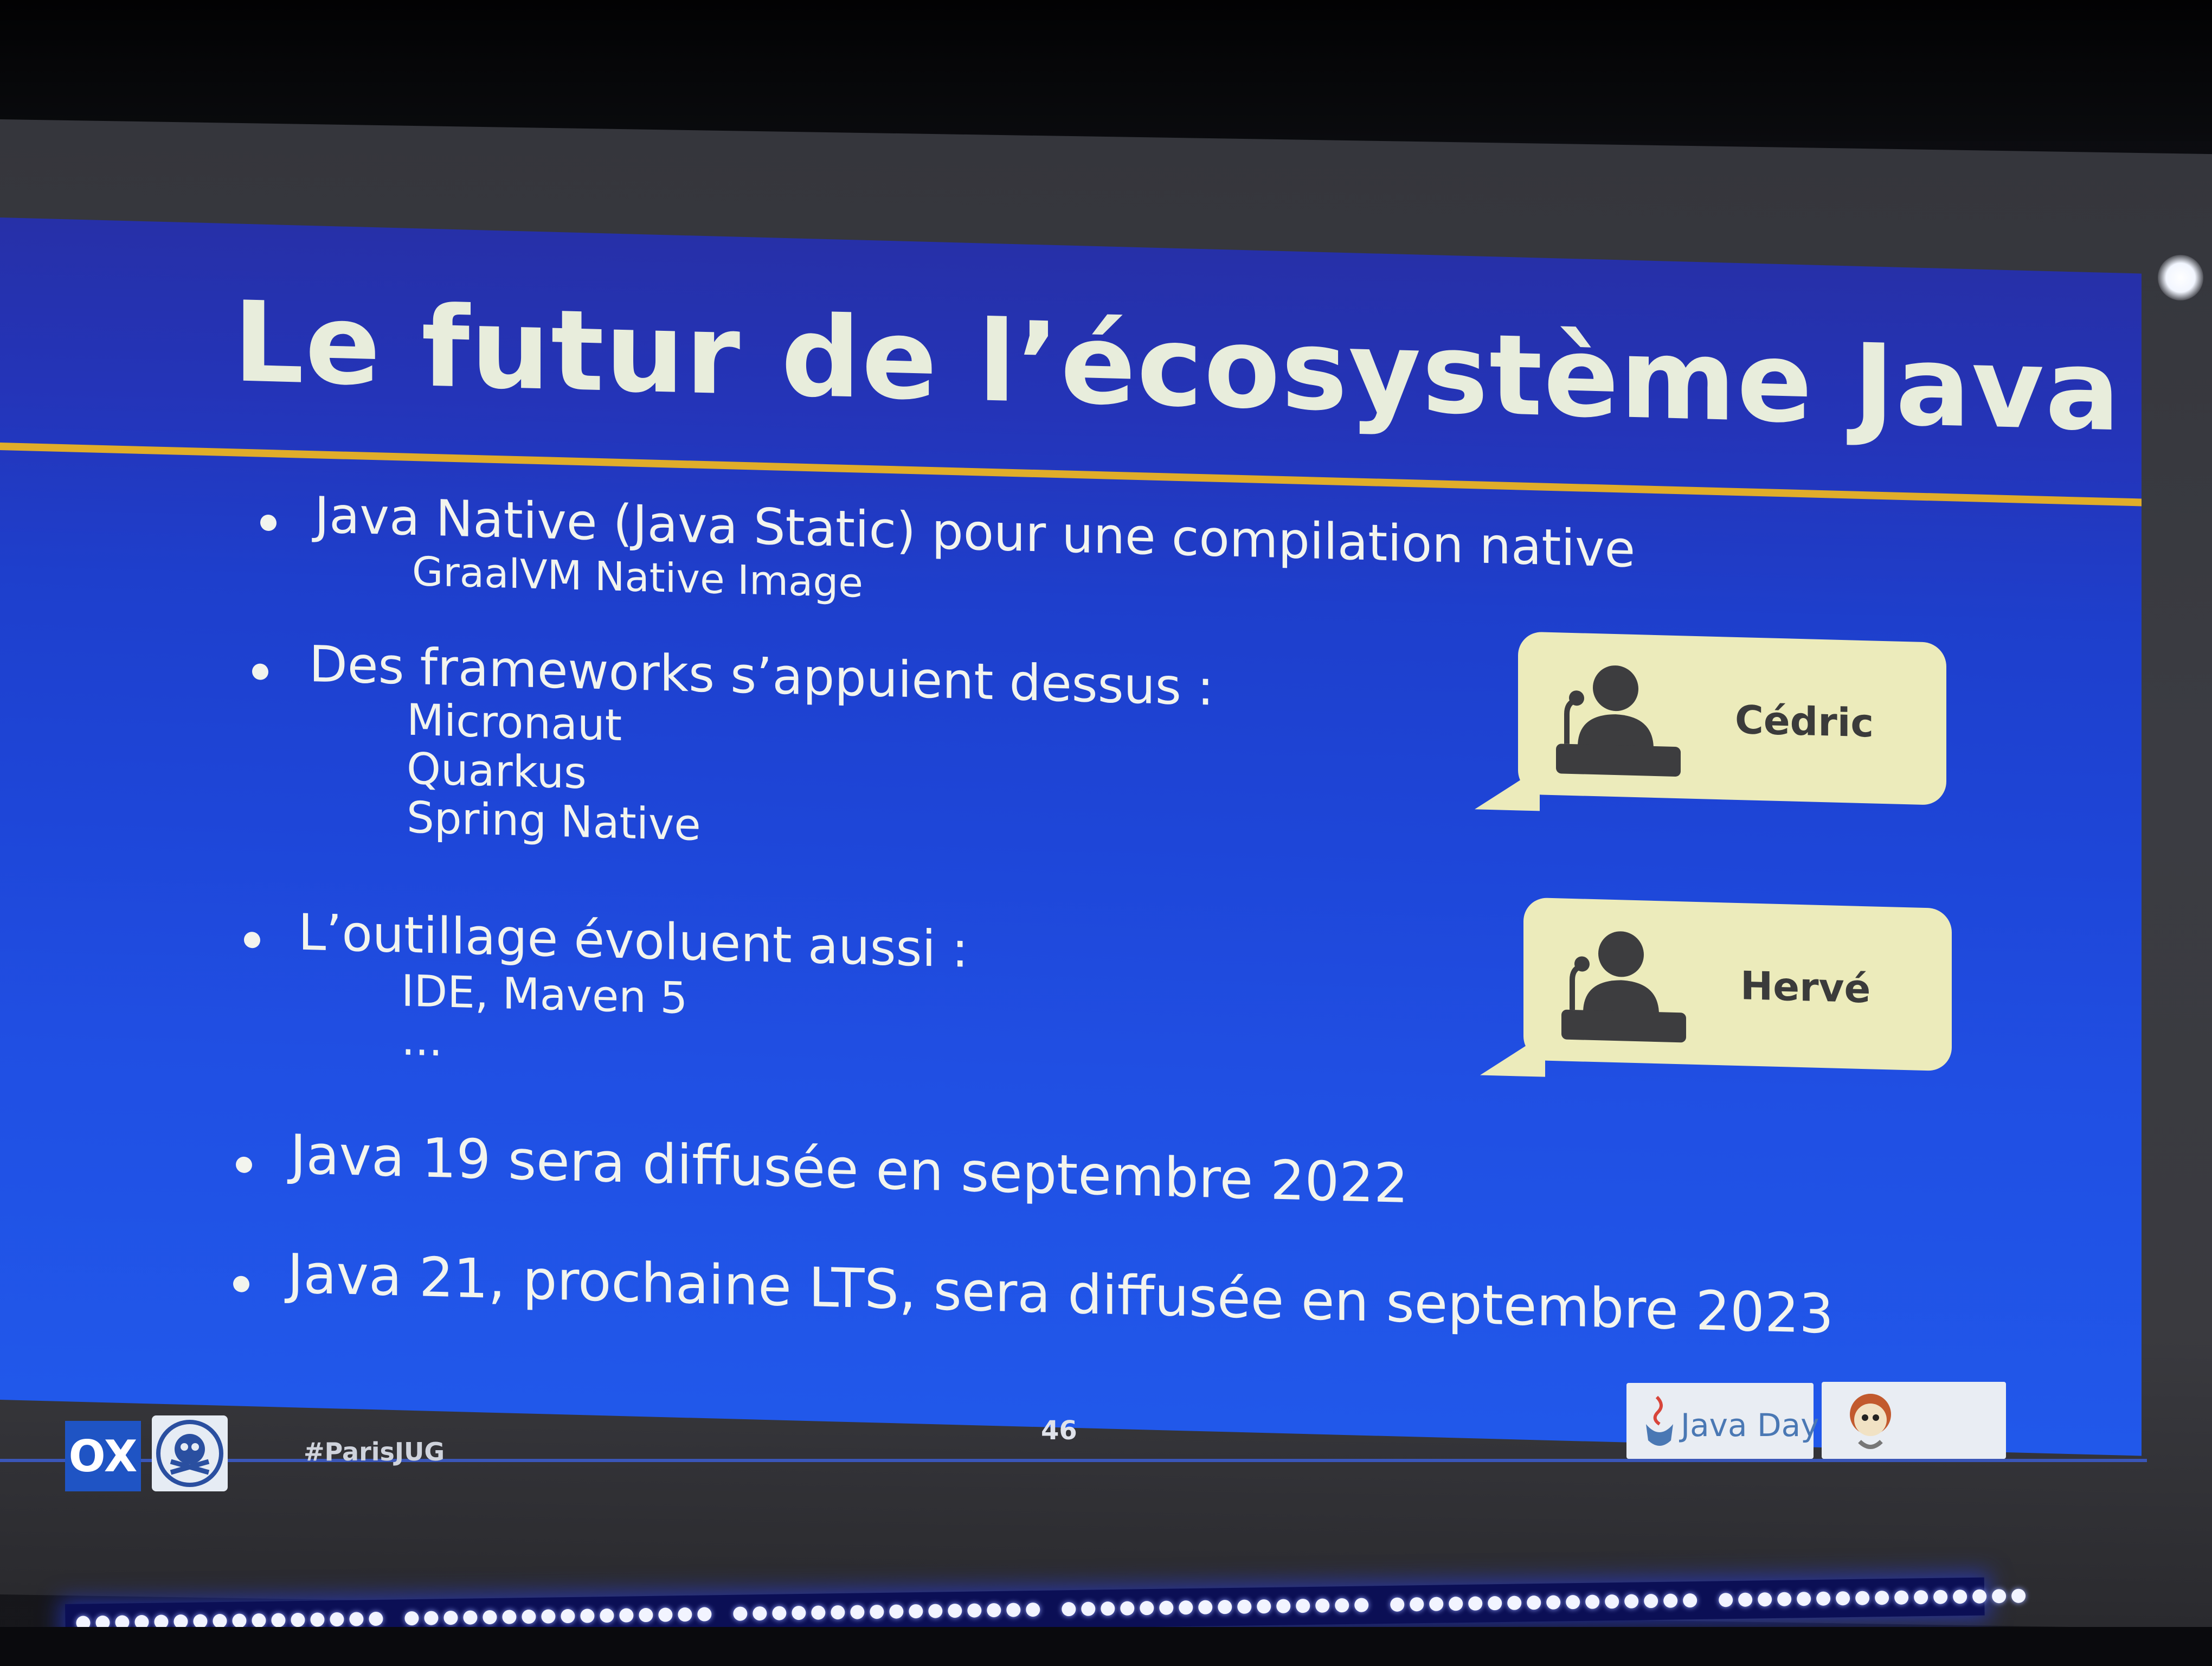 The width and height of the screenshot is (2212, 1666). I want to click on hashtag: #ParisJUG, so click(374, 1452).